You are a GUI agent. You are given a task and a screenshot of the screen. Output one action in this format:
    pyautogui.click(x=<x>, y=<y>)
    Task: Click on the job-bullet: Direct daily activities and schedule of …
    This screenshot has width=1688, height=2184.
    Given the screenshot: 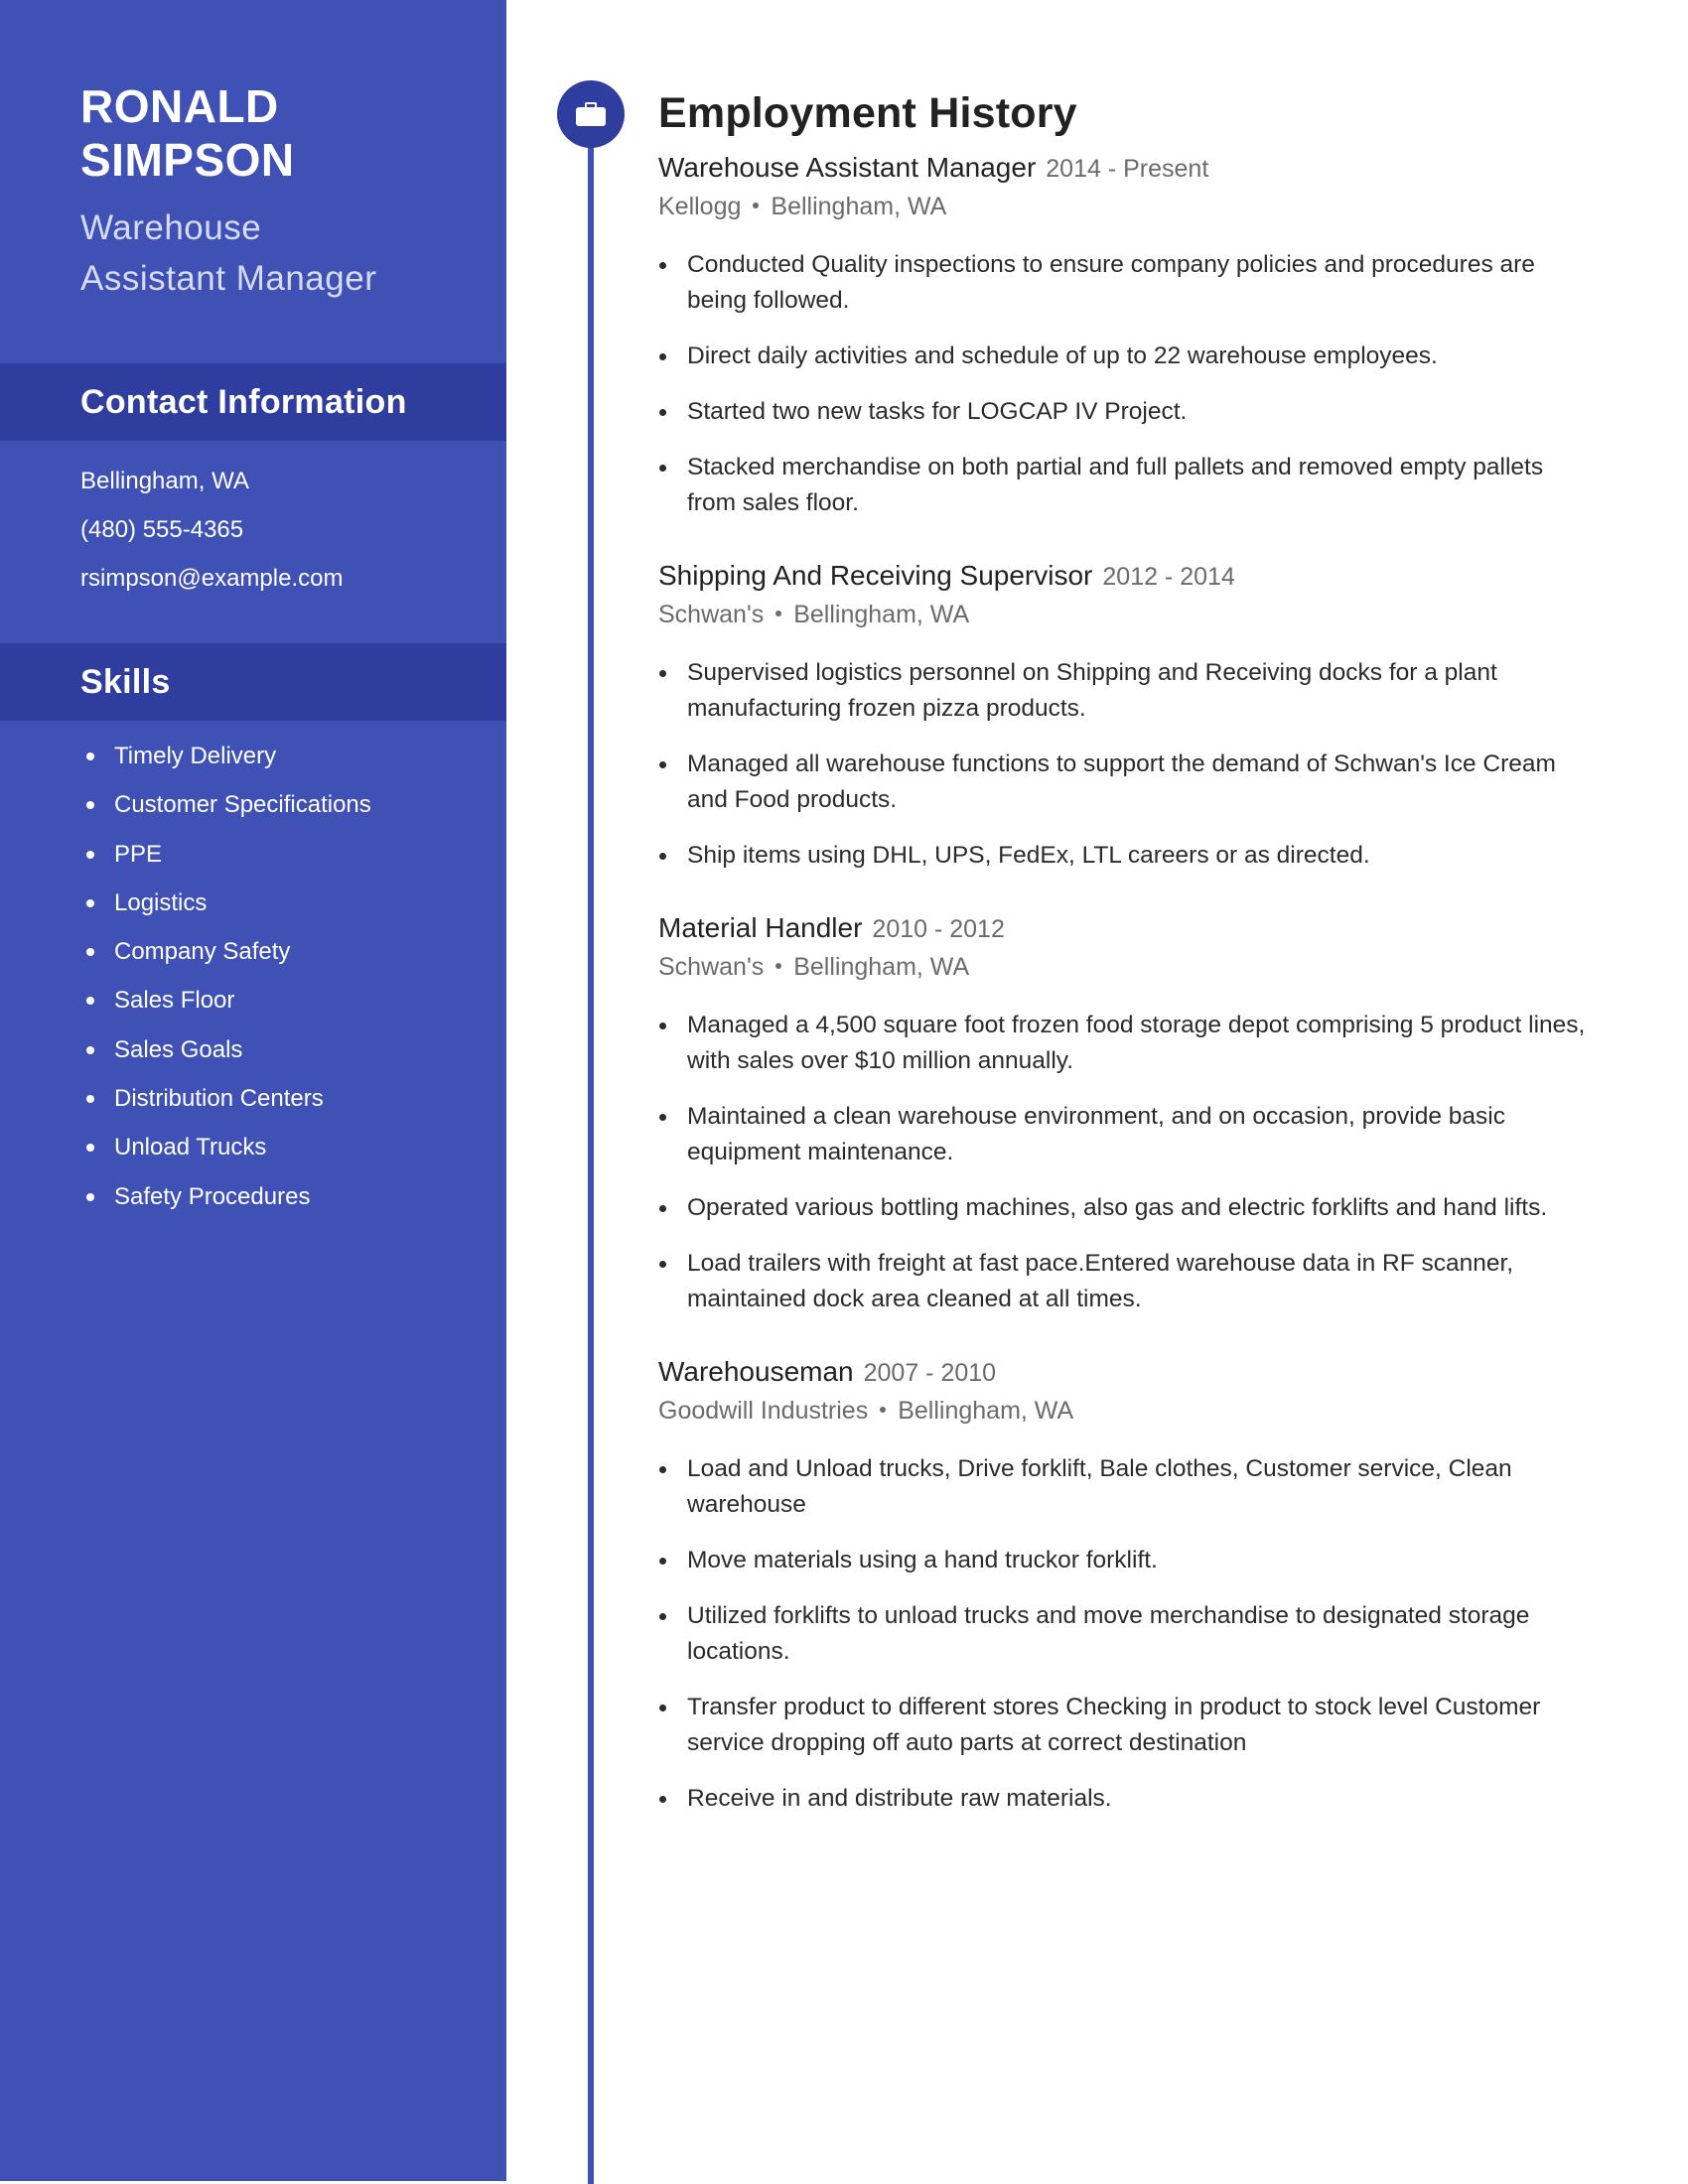 What is the action you would take?
    pyautogui.click(x=1124, y=356)
    